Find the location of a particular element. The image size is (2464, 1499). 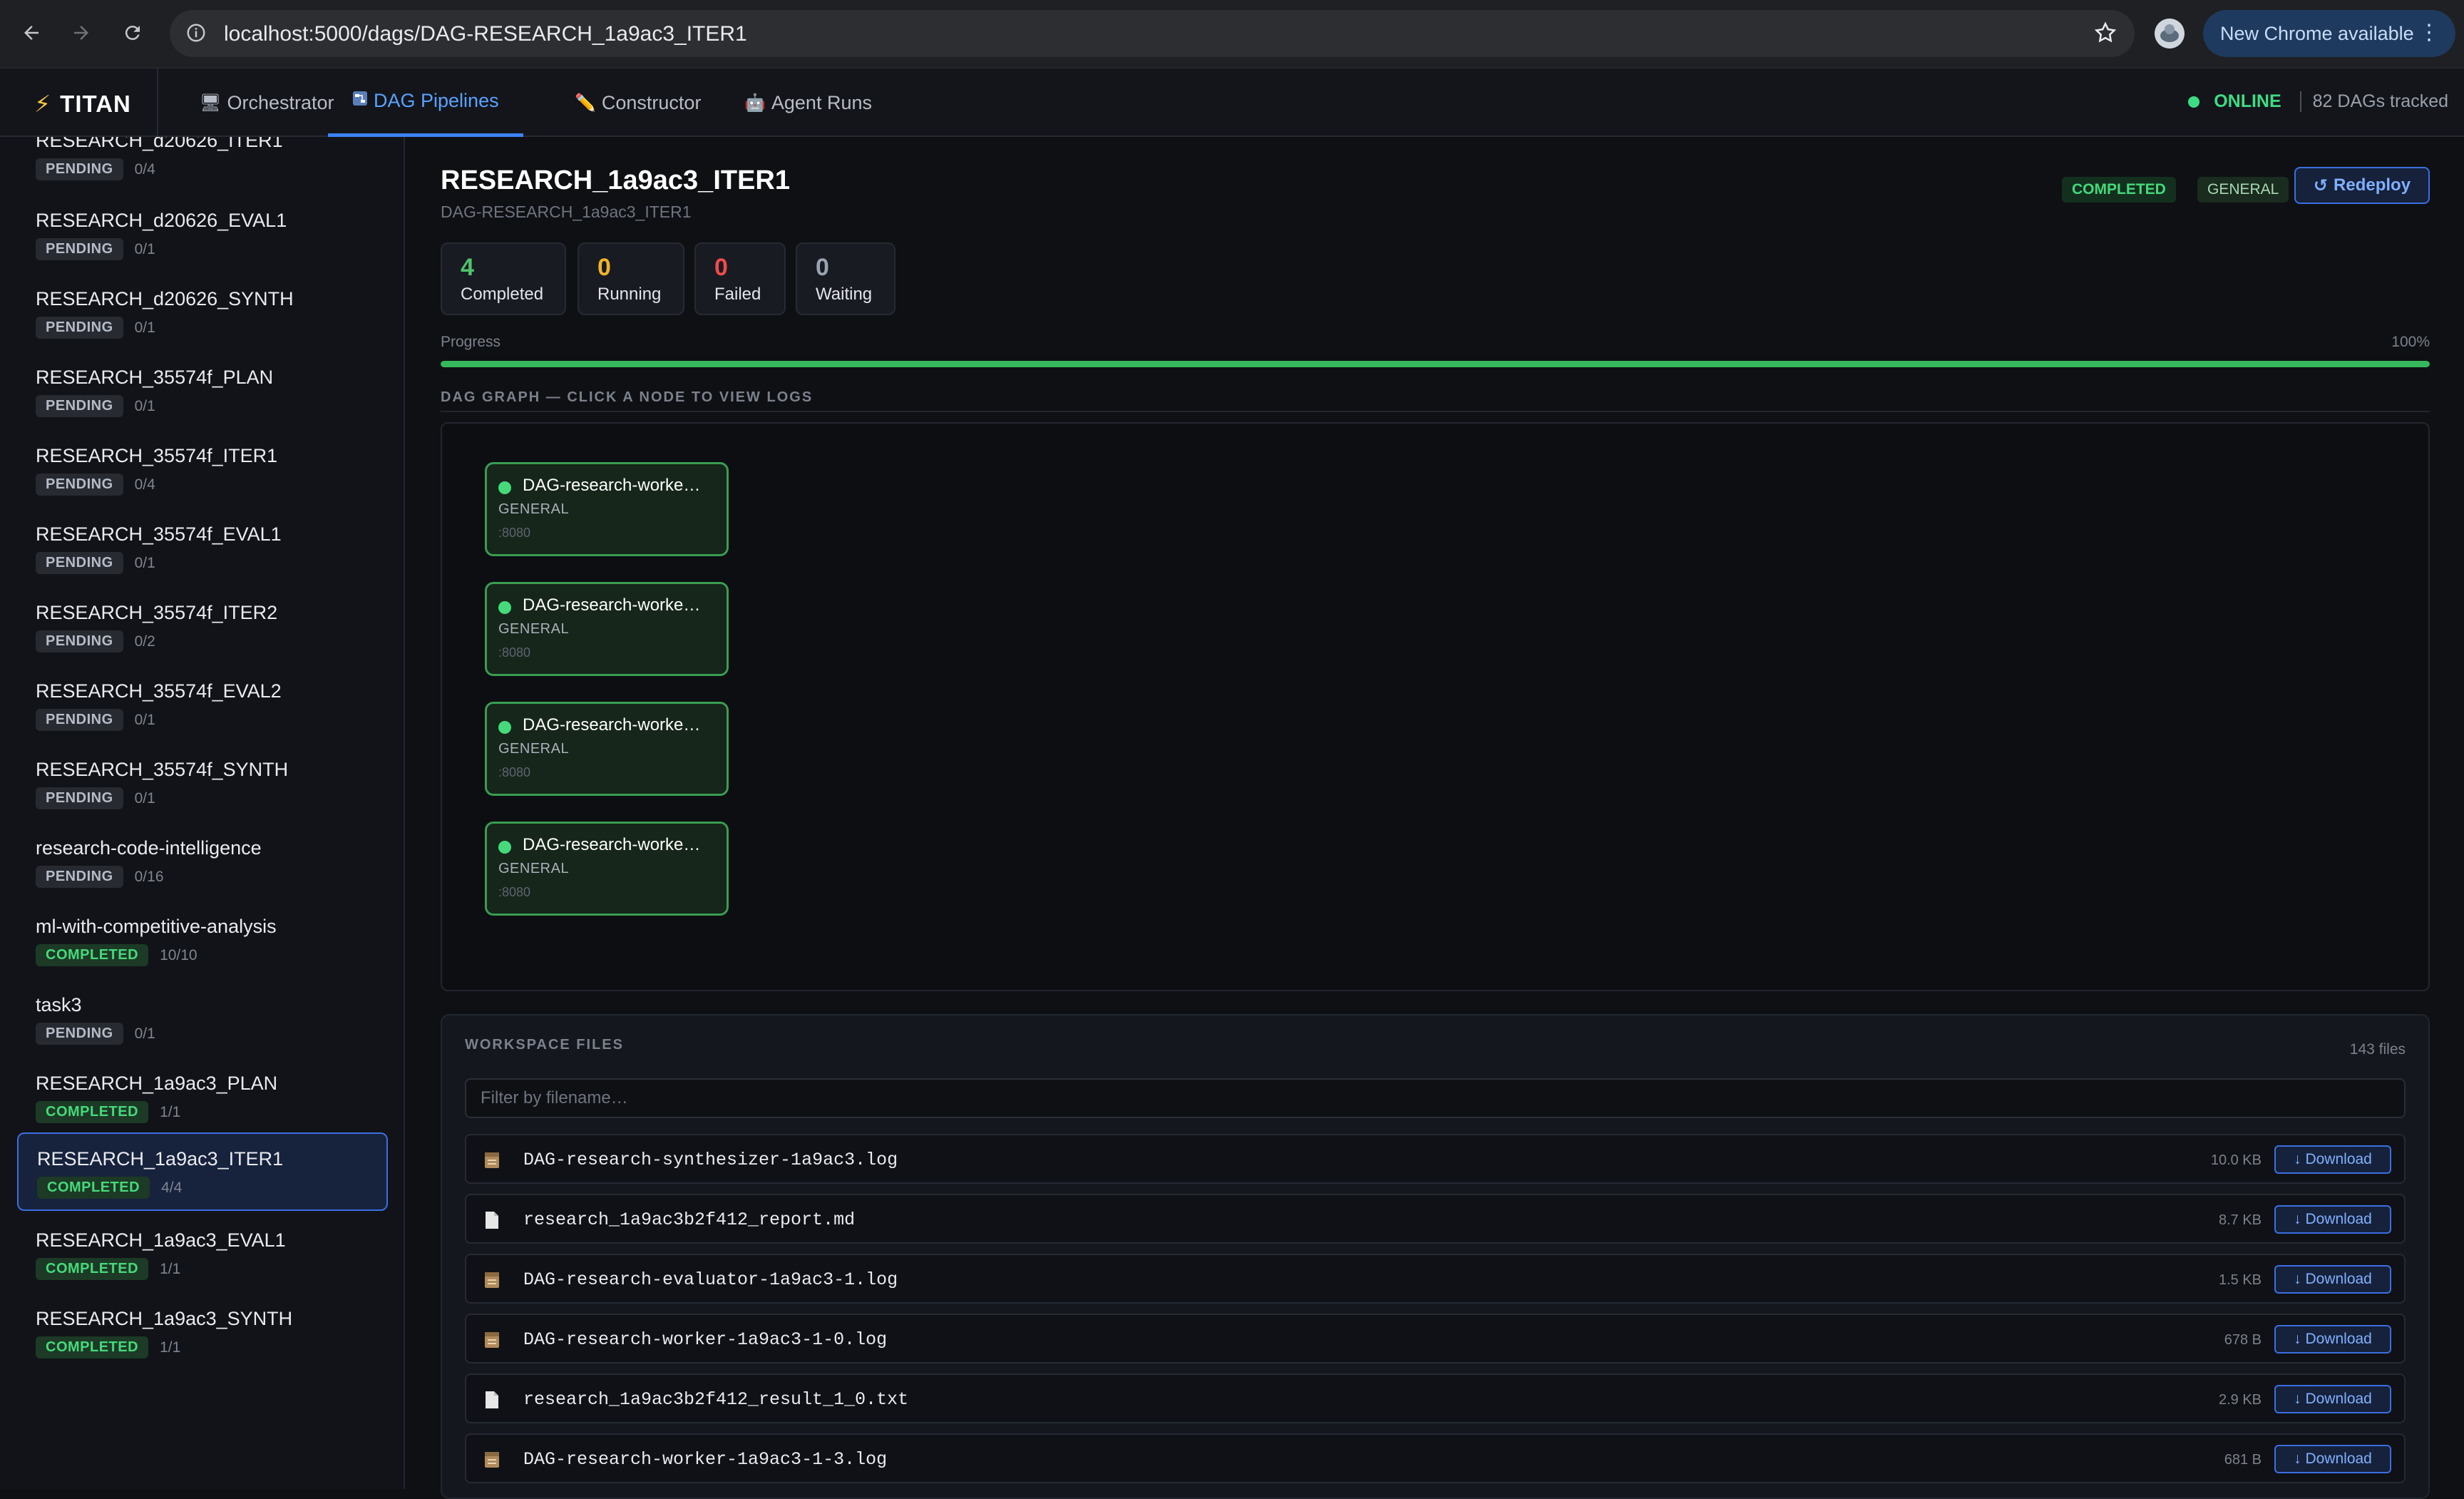

node-port: :8080 is located at coordinates (514, 892).